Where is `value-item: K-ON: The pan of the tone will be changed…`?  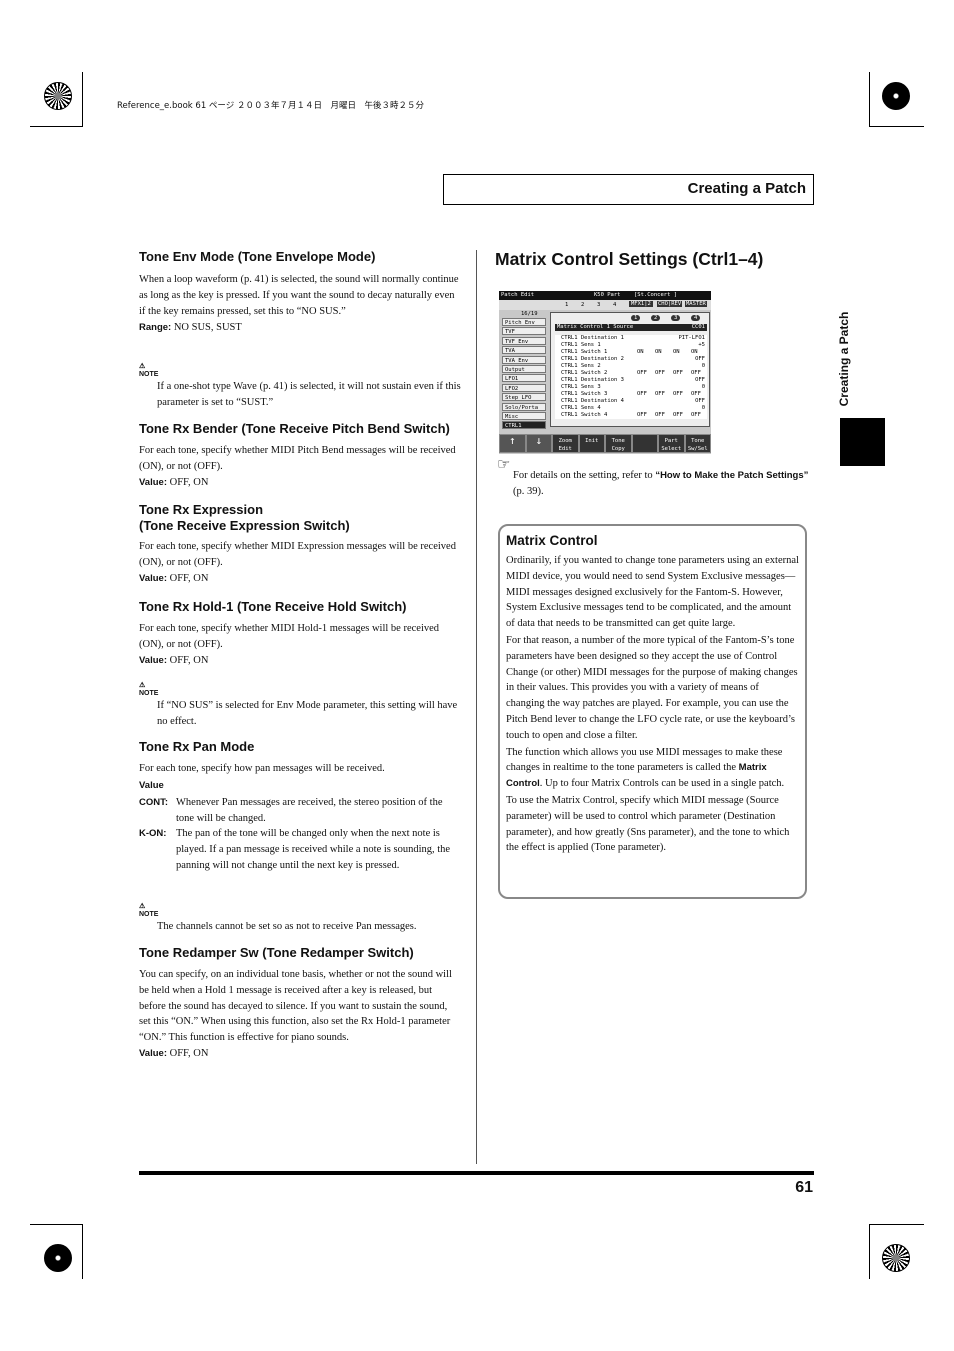
value-item: K-ON: The pan of the tone will be changed… is located at coordinates (295, 849).